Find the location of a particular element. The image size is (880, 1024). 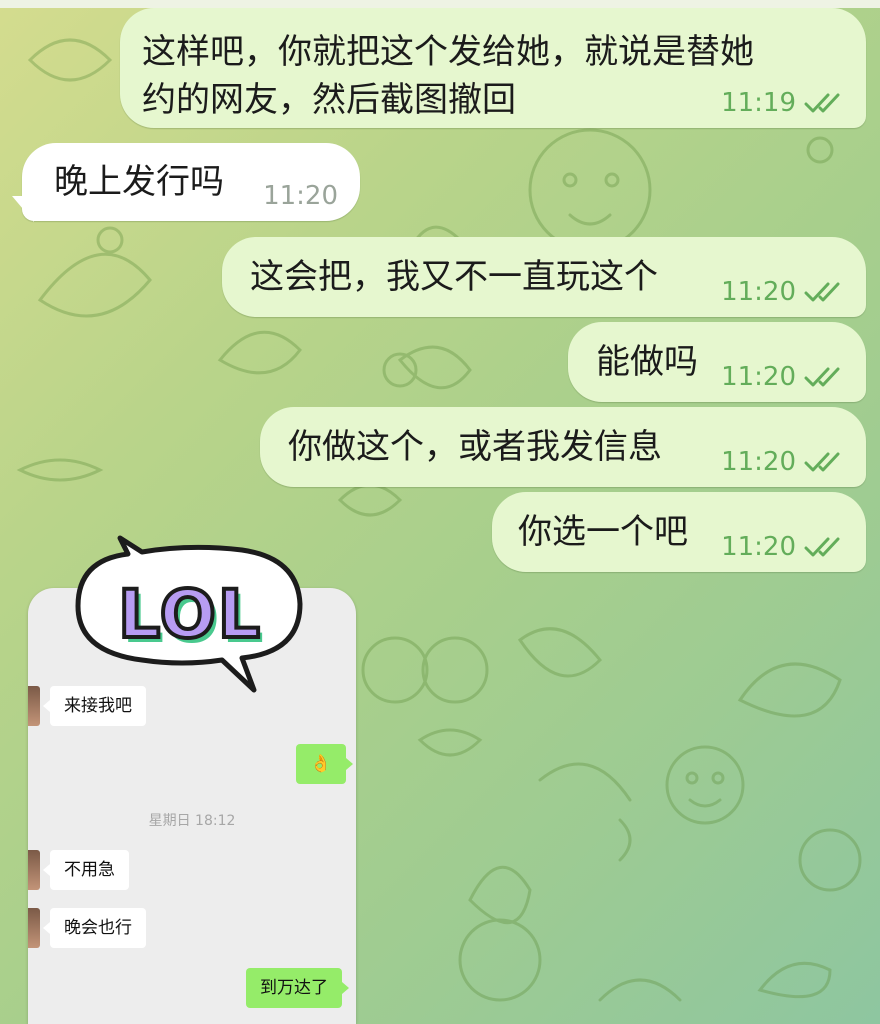

message-meta: 11:19 is located at coordinates (782, 103).